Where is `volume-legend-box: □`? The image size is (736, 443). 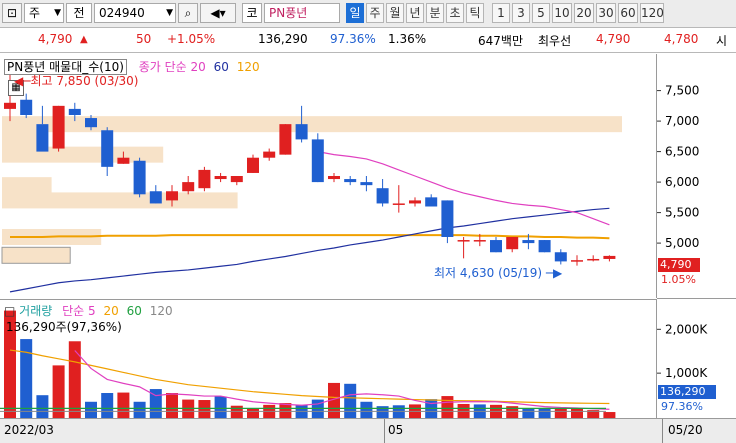
volume-legend-box: □ is located at coordinates (10, 311).